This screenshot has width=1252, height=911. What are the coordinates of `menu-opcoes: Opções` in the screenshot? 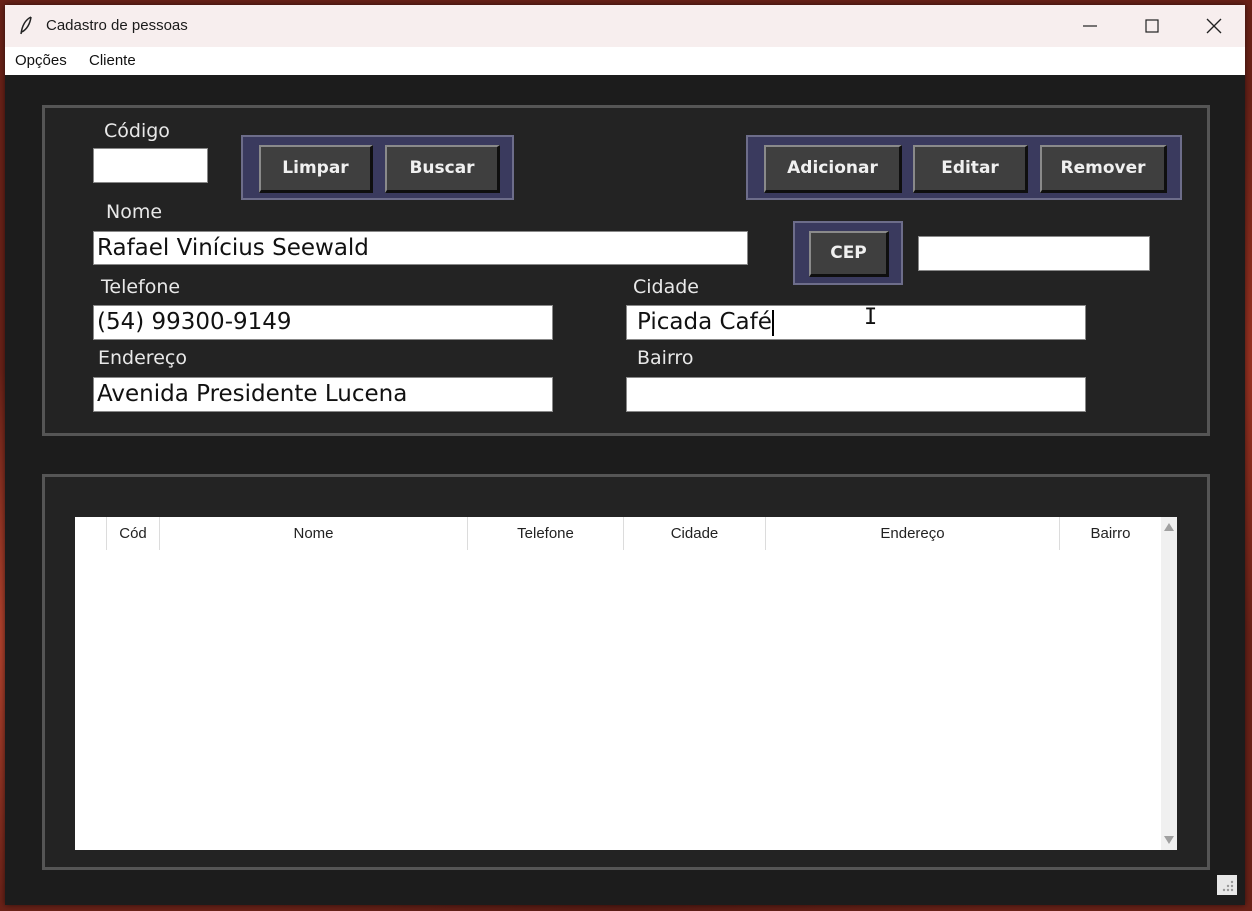 It's located at (41, 61).